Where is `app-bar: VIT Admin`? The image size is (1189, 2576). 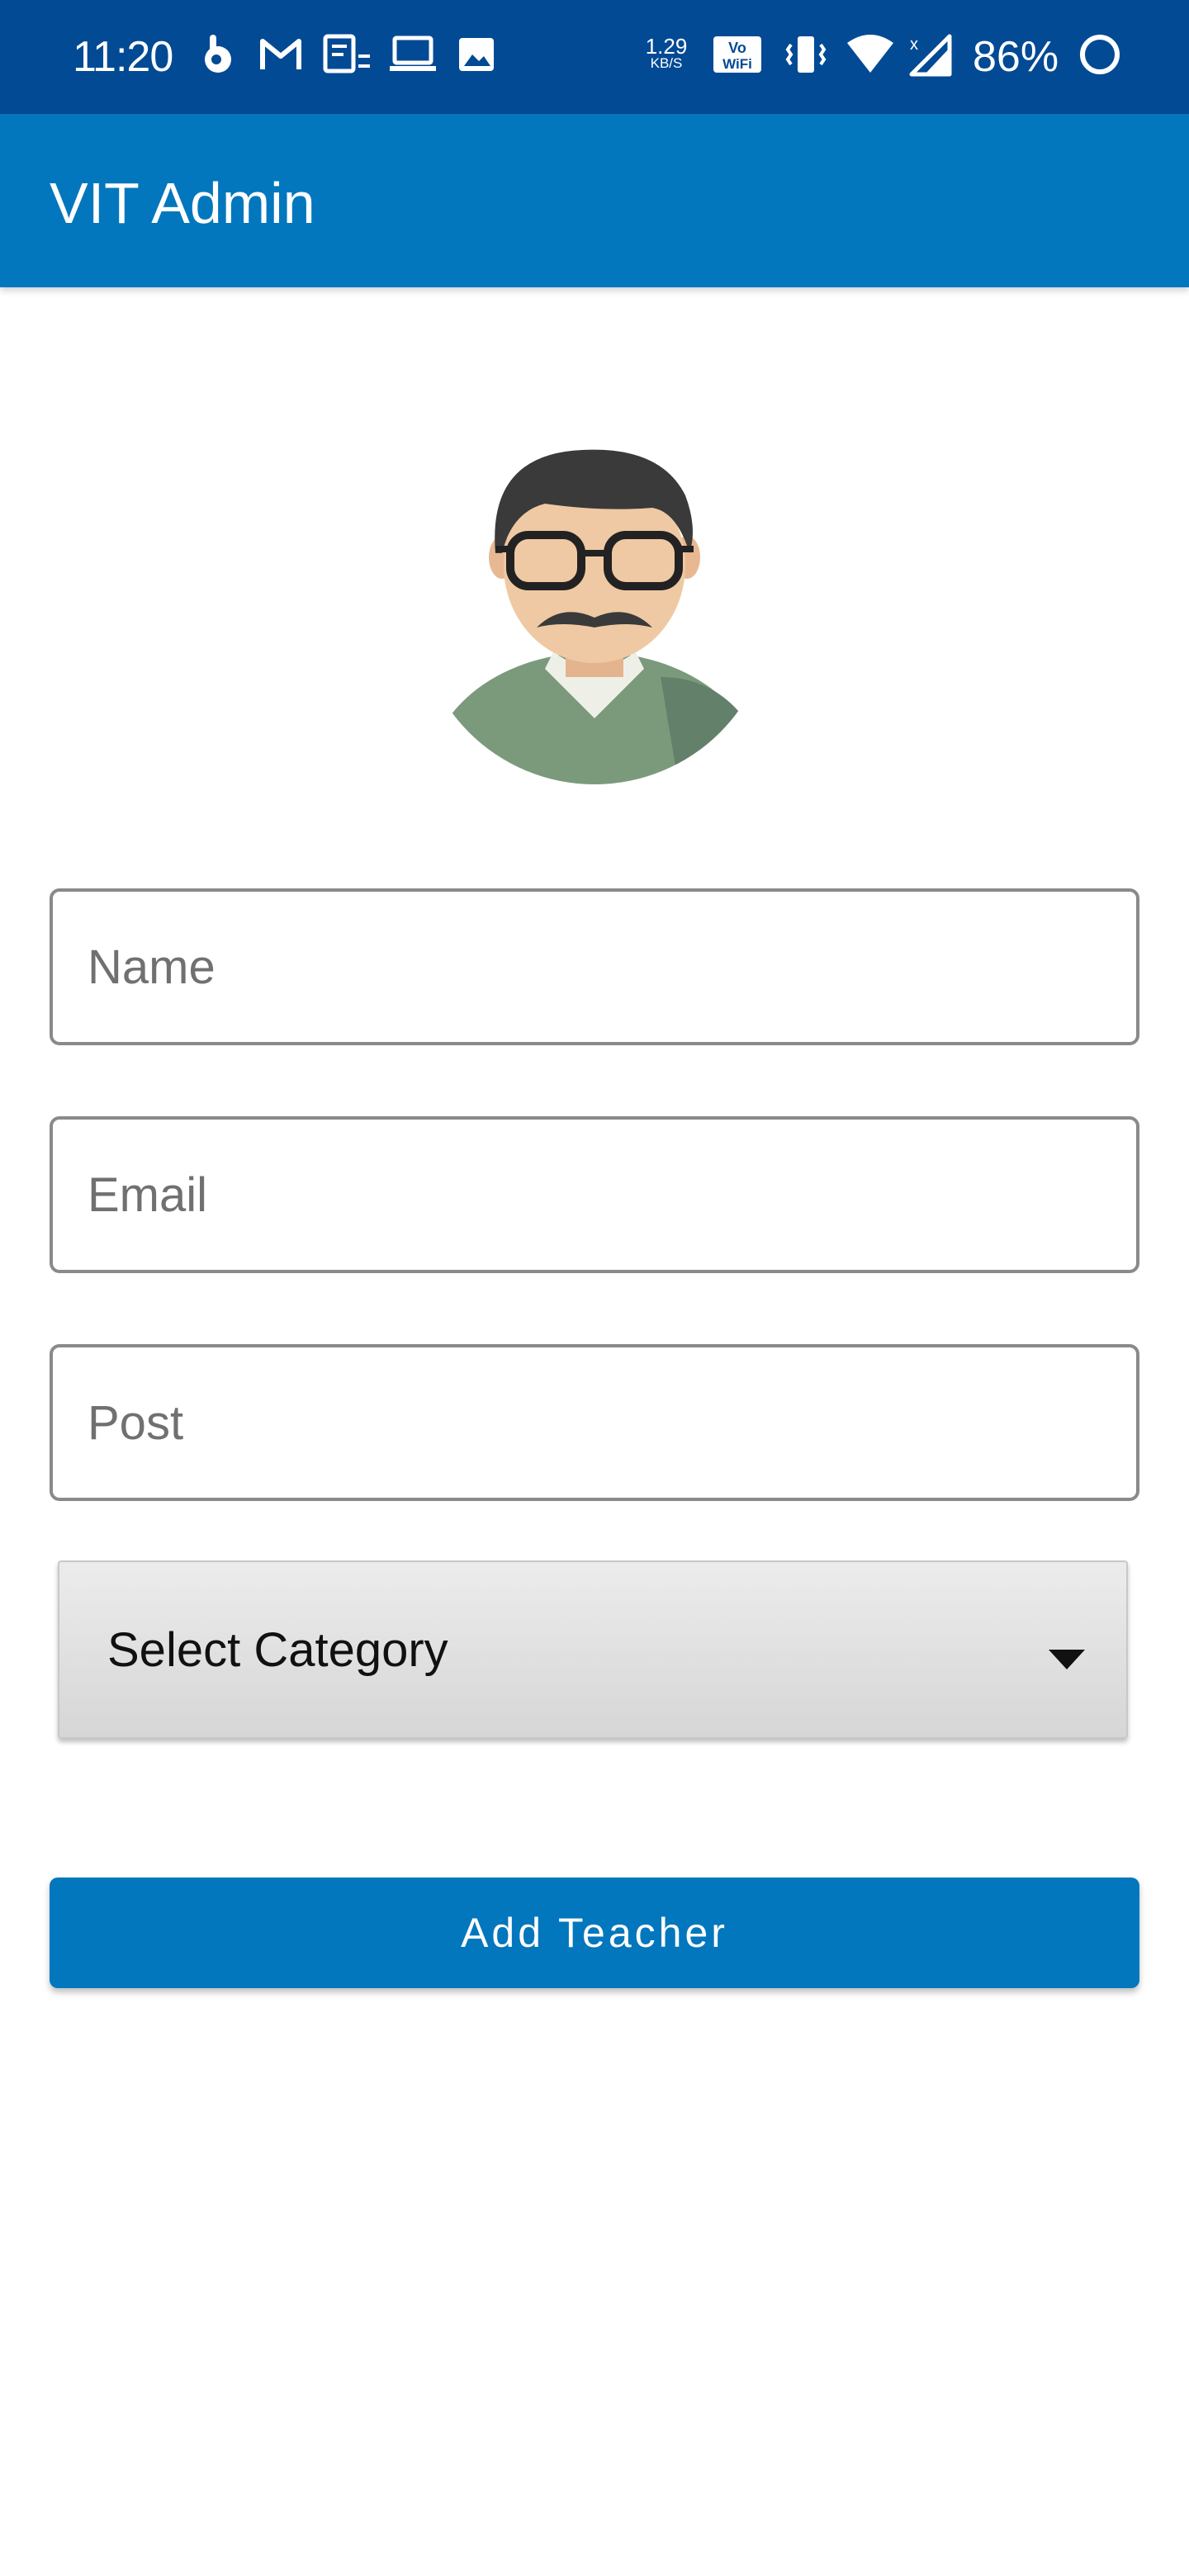
app-bar: VIT Admin is located at coordinates (594, 200).